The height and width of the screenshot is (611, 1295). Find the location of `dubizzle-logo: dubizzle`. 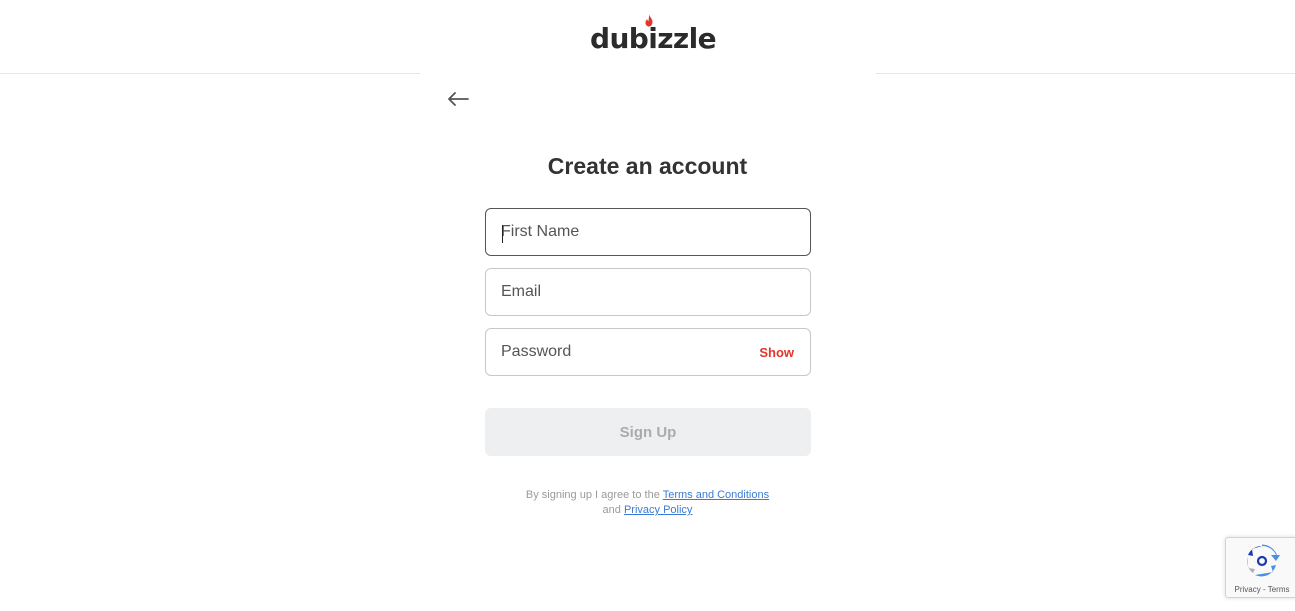

dubizzle-logo: dubizzle is located at coordinates (653, 34).